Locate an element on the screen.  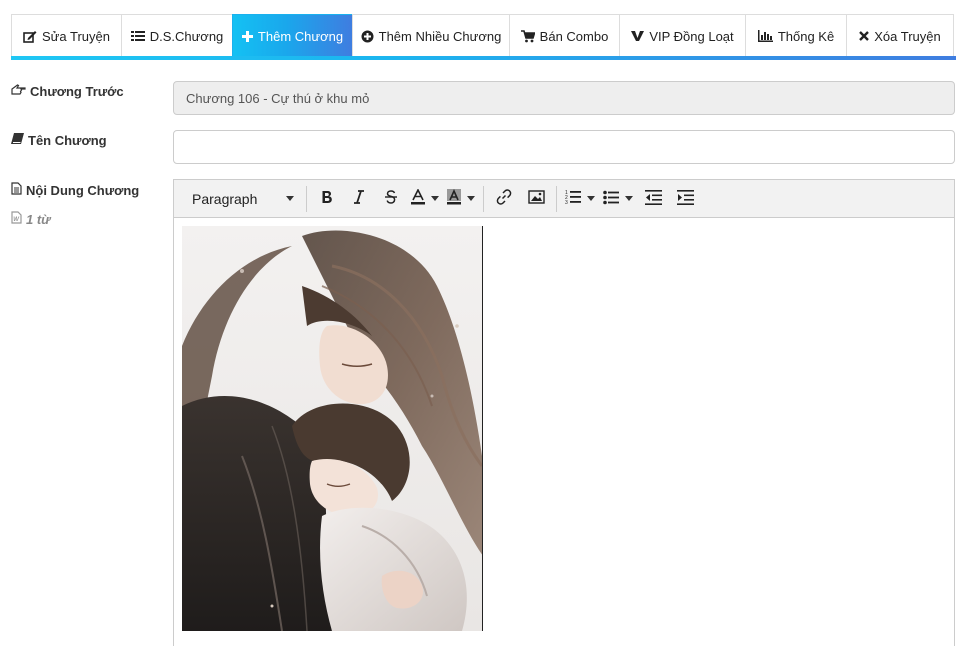
outdent-button is located at coordinates (653, 199).